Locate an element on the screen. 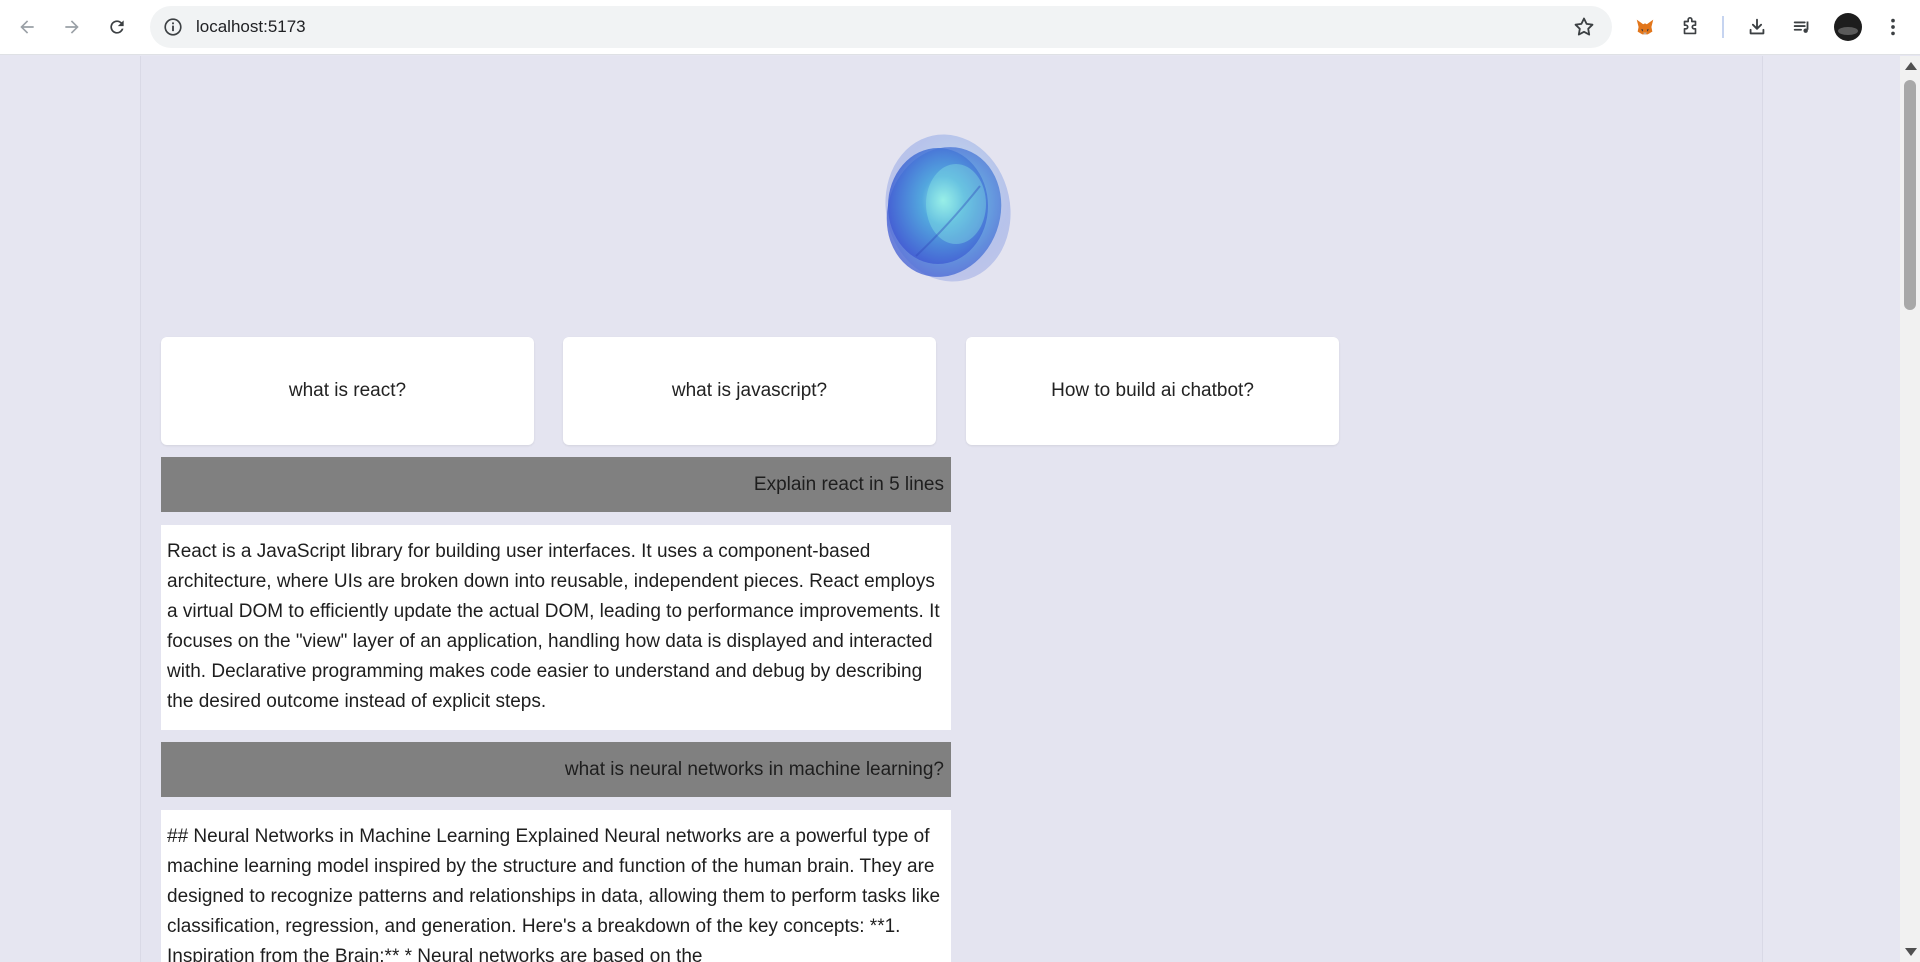 Image resolution: width=1920 pixels, height=962 pixels. download-icon is located at coordinates (1757, 26).